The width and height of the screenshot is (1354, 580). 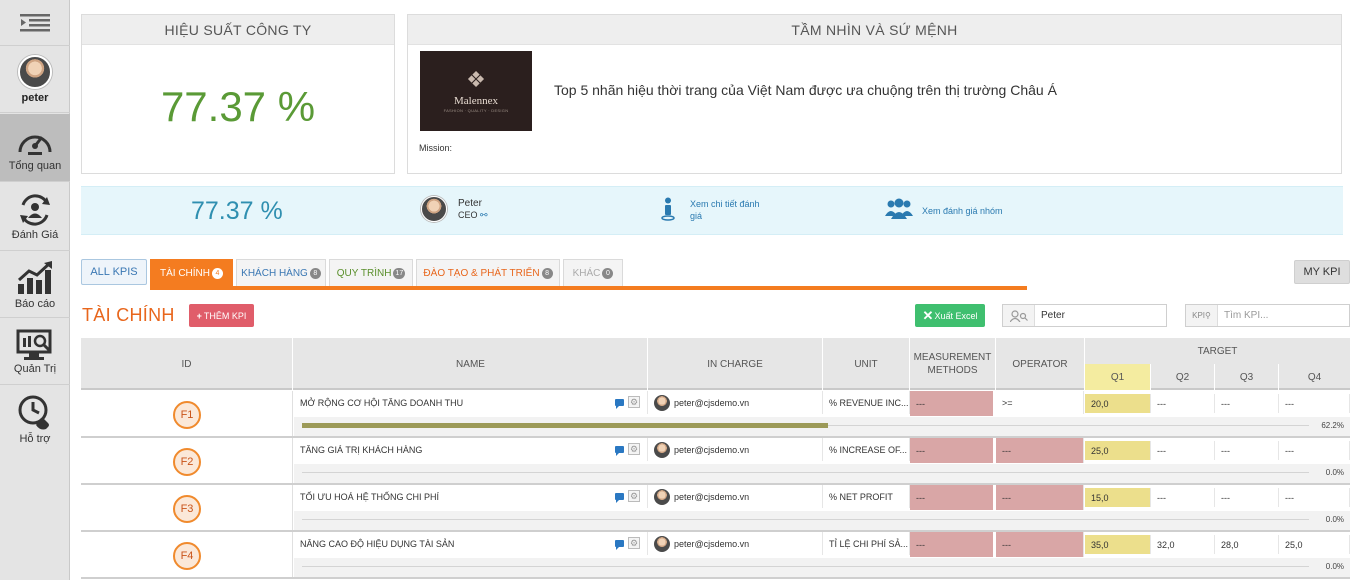 I want to click on tab-underline, so click(x=588, y=288).